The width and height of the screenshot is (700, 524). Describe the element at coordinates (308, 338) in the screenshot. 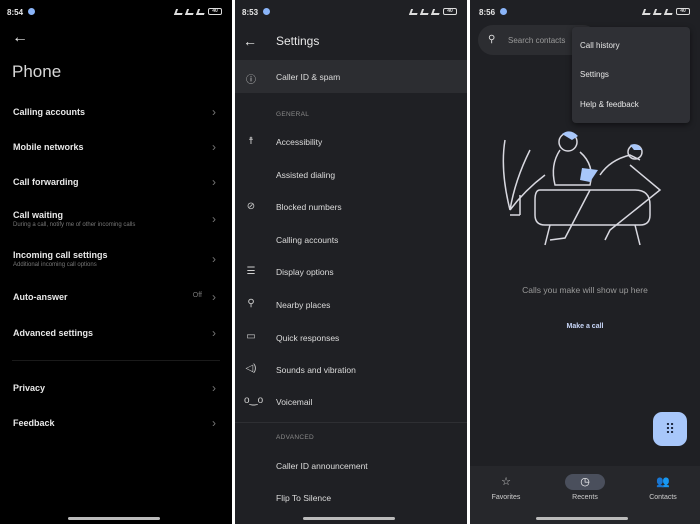

I see `setting-label: Quick responses` at that location.